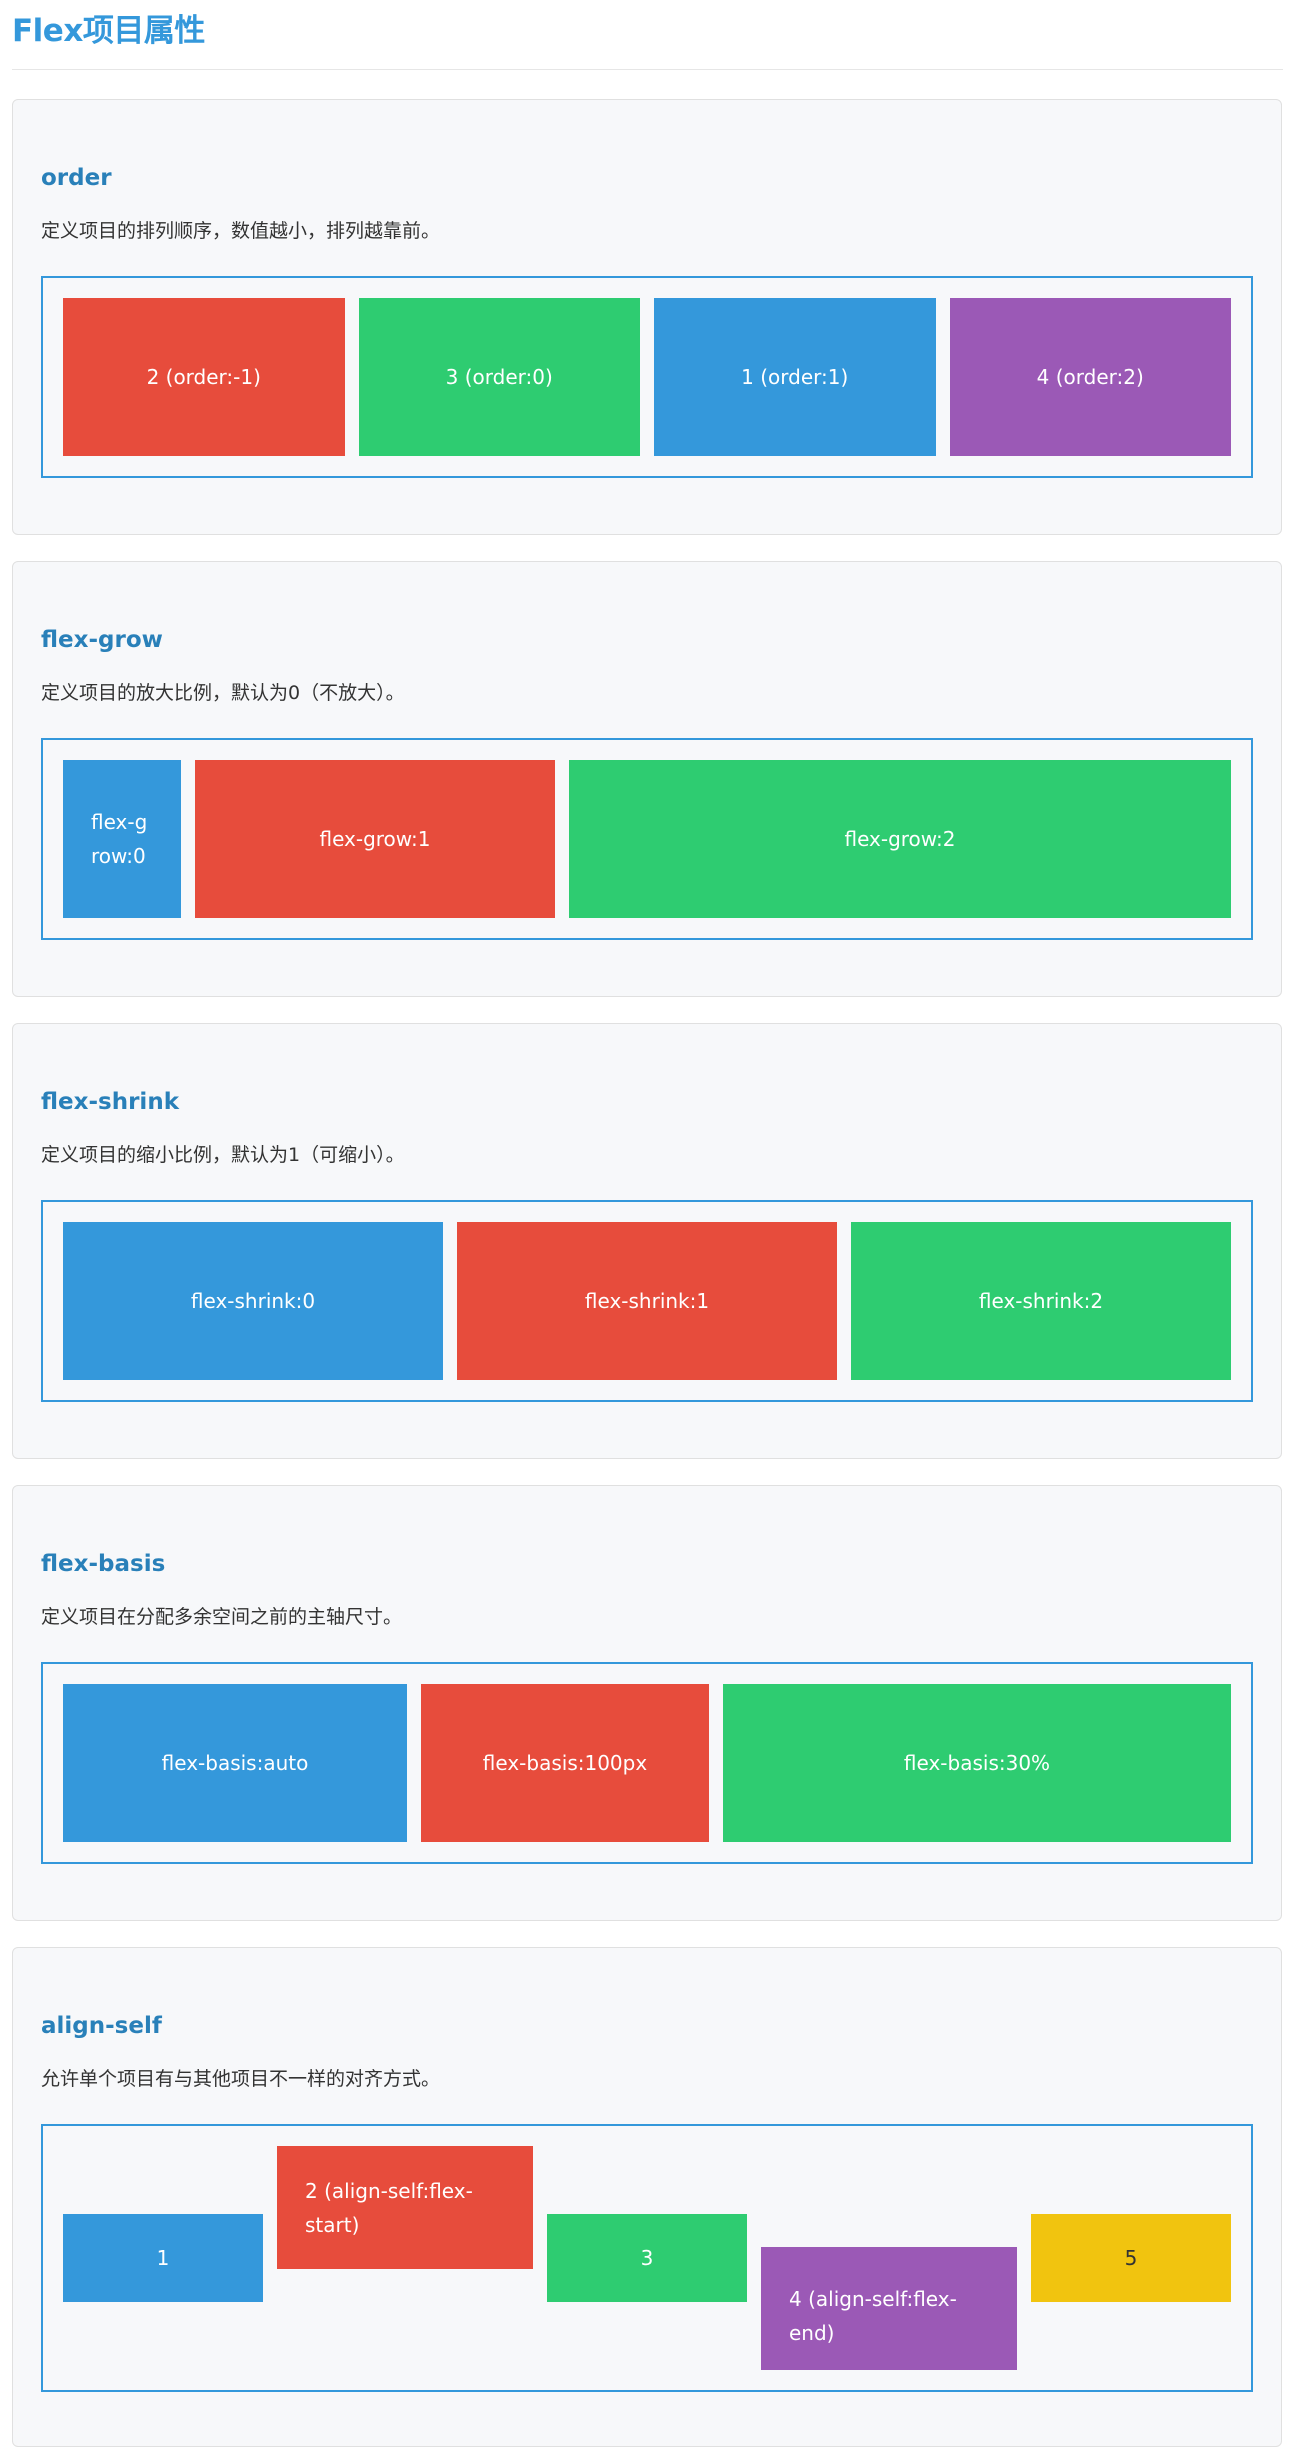 This screenshot has width=1295, height=2447. Describe the element at coordinates (795, 377) in the screenshot. I see `flex-item: 1 (order:1)` at that location.